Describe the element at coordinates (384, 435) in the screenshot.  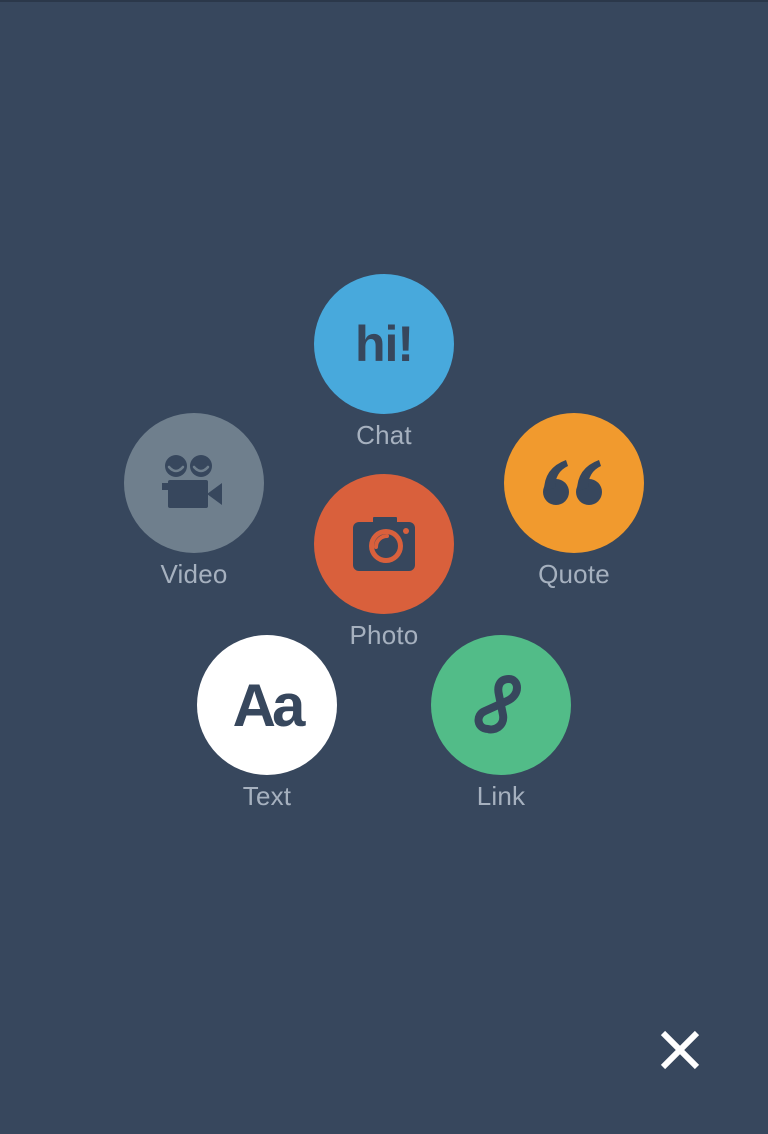
I see `chat-label: Chat` at that location.